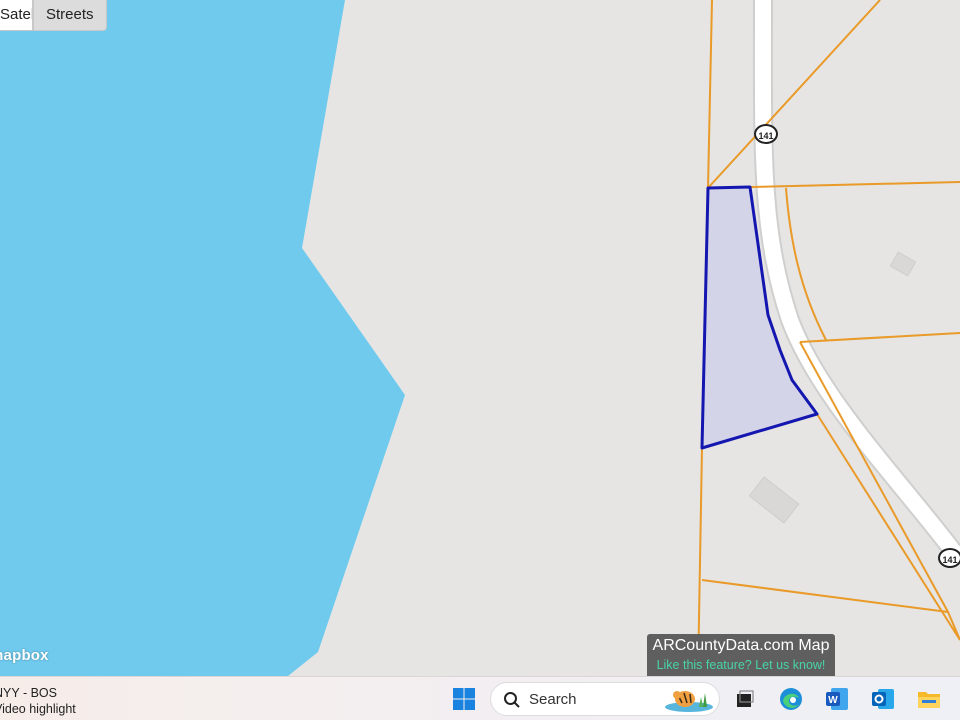  I want to click on feedback-link: Like this feature? Let us know!, so click(741, 665).